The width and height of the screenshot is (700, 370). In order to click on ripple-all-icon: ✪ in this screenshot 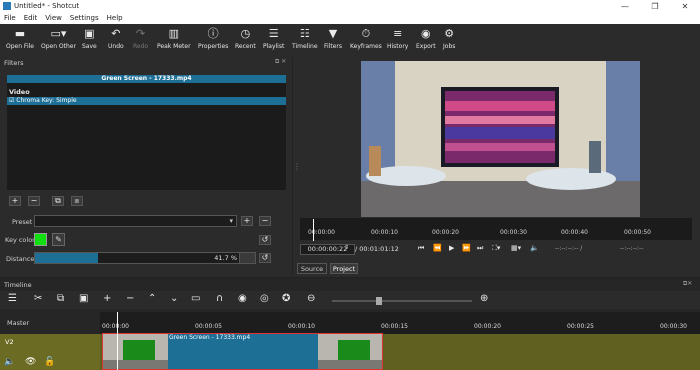, I will do `click(286, 299)`.